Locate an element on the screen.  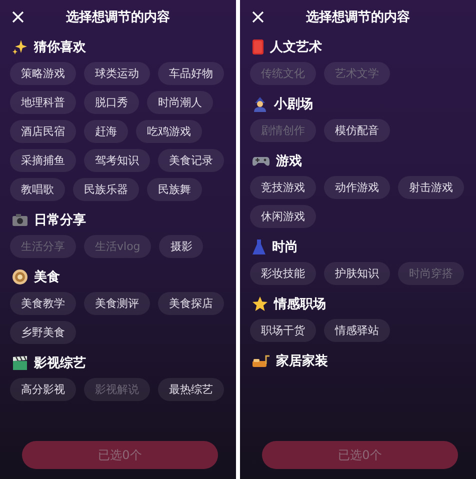
person-icon is located at coordinates (260, 104).